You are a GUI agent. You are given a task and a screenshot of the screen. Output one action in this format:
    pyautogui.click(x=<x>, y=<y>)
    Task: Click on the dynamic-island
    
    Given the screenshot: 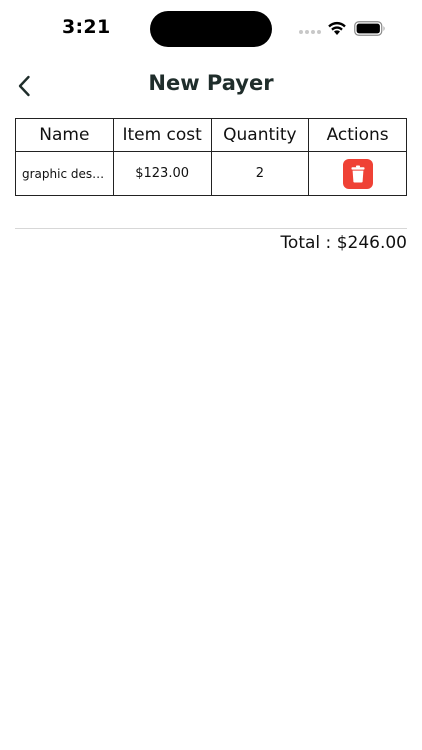 What is the action you would take?
    pyautogui.click(x=211, y=29)
    